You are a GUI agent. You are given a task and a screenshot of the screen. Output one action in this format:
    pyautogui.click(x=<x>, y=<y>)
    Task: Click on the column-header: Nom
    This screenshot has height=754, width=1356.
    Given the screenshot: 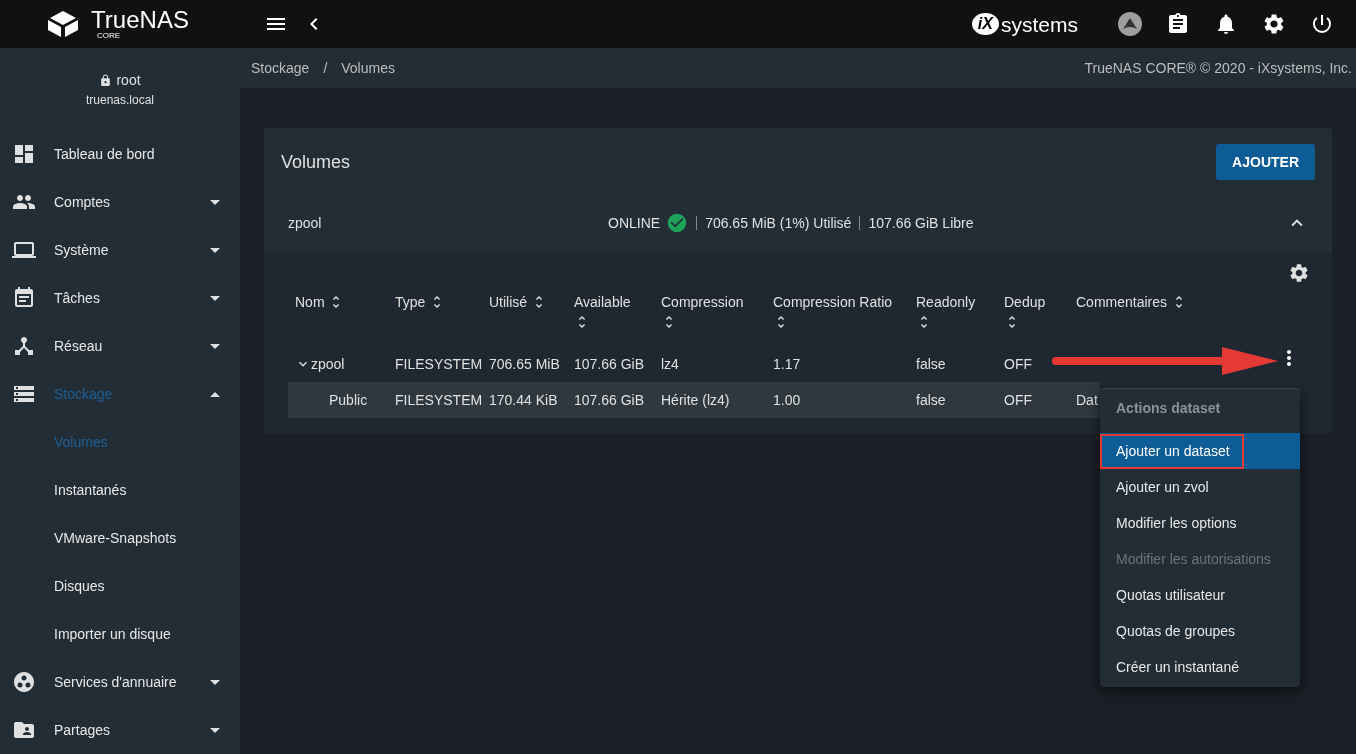 What is the action you would take?
    pyautogui.click(x=338, y=302)
    